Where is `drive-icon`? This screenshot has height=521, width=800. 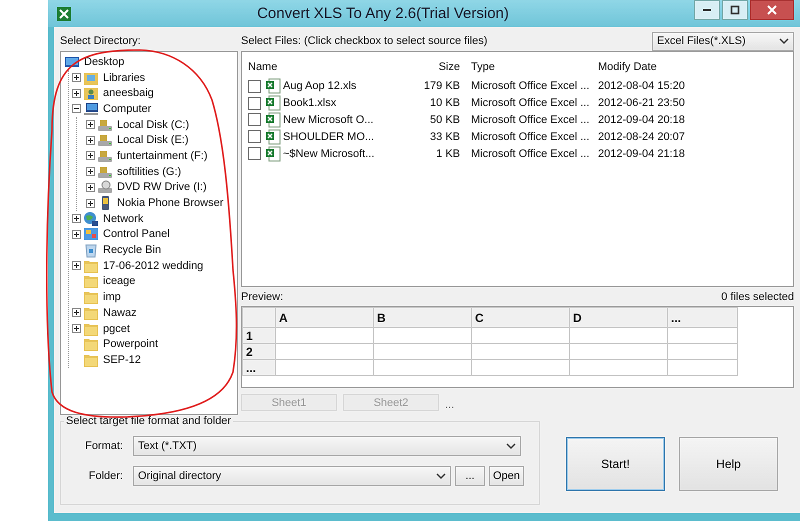 drive-icon is located at coordinates (105, 140).